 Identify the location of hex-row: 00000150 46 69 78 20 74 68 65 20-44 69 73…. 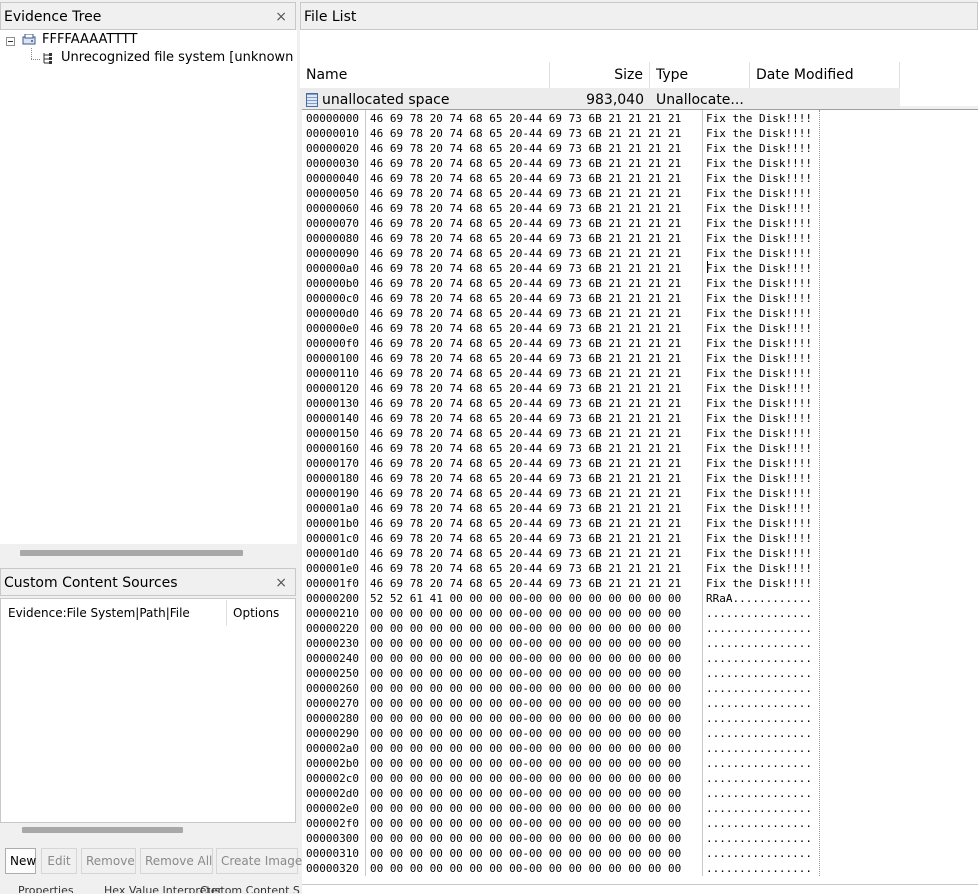
(562, 433).